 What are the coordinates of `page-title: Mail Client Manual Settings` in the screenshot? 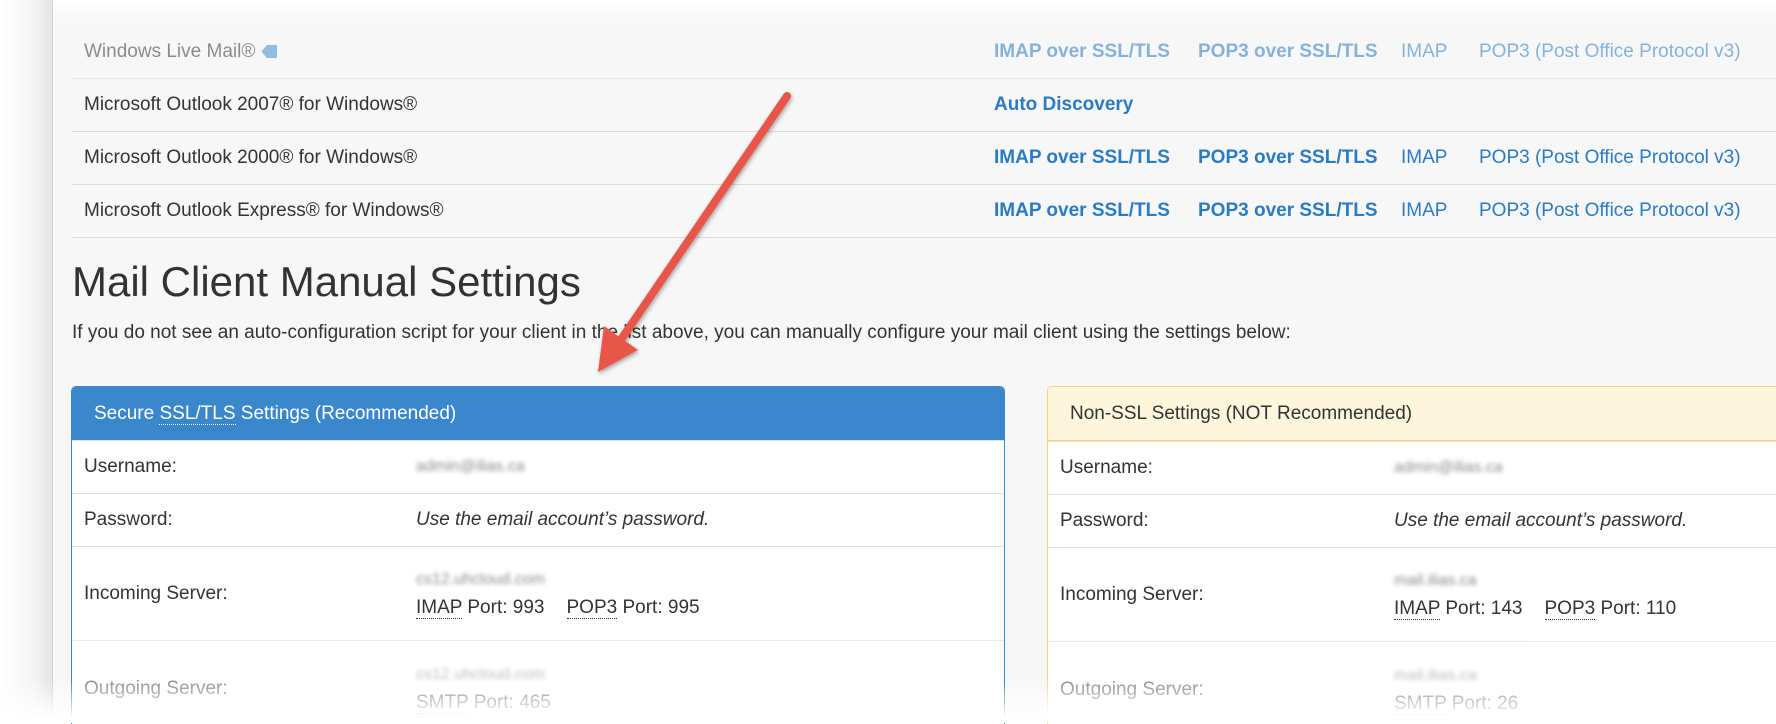 It's located at (326, 281).